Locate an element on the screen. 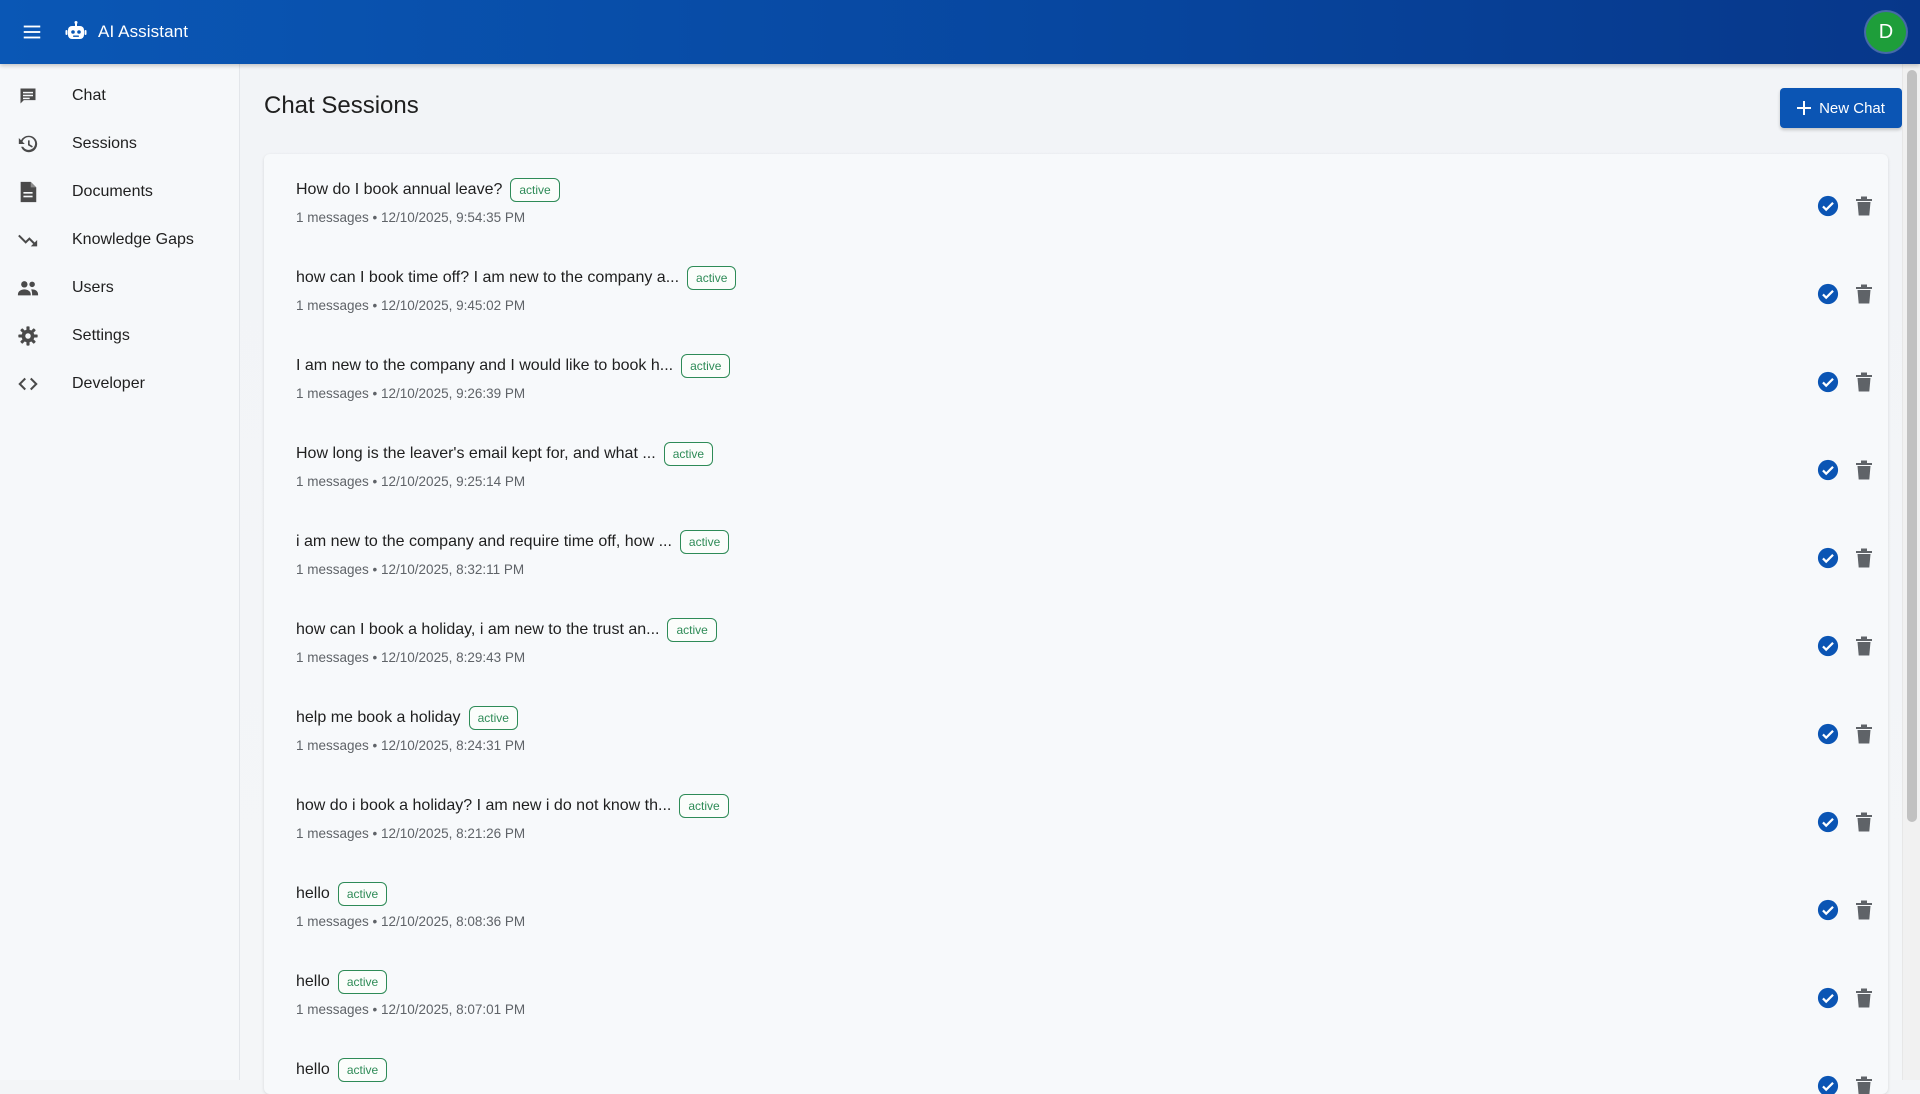  new-chat-button: New Chat is located at coordinates (1841, 108).